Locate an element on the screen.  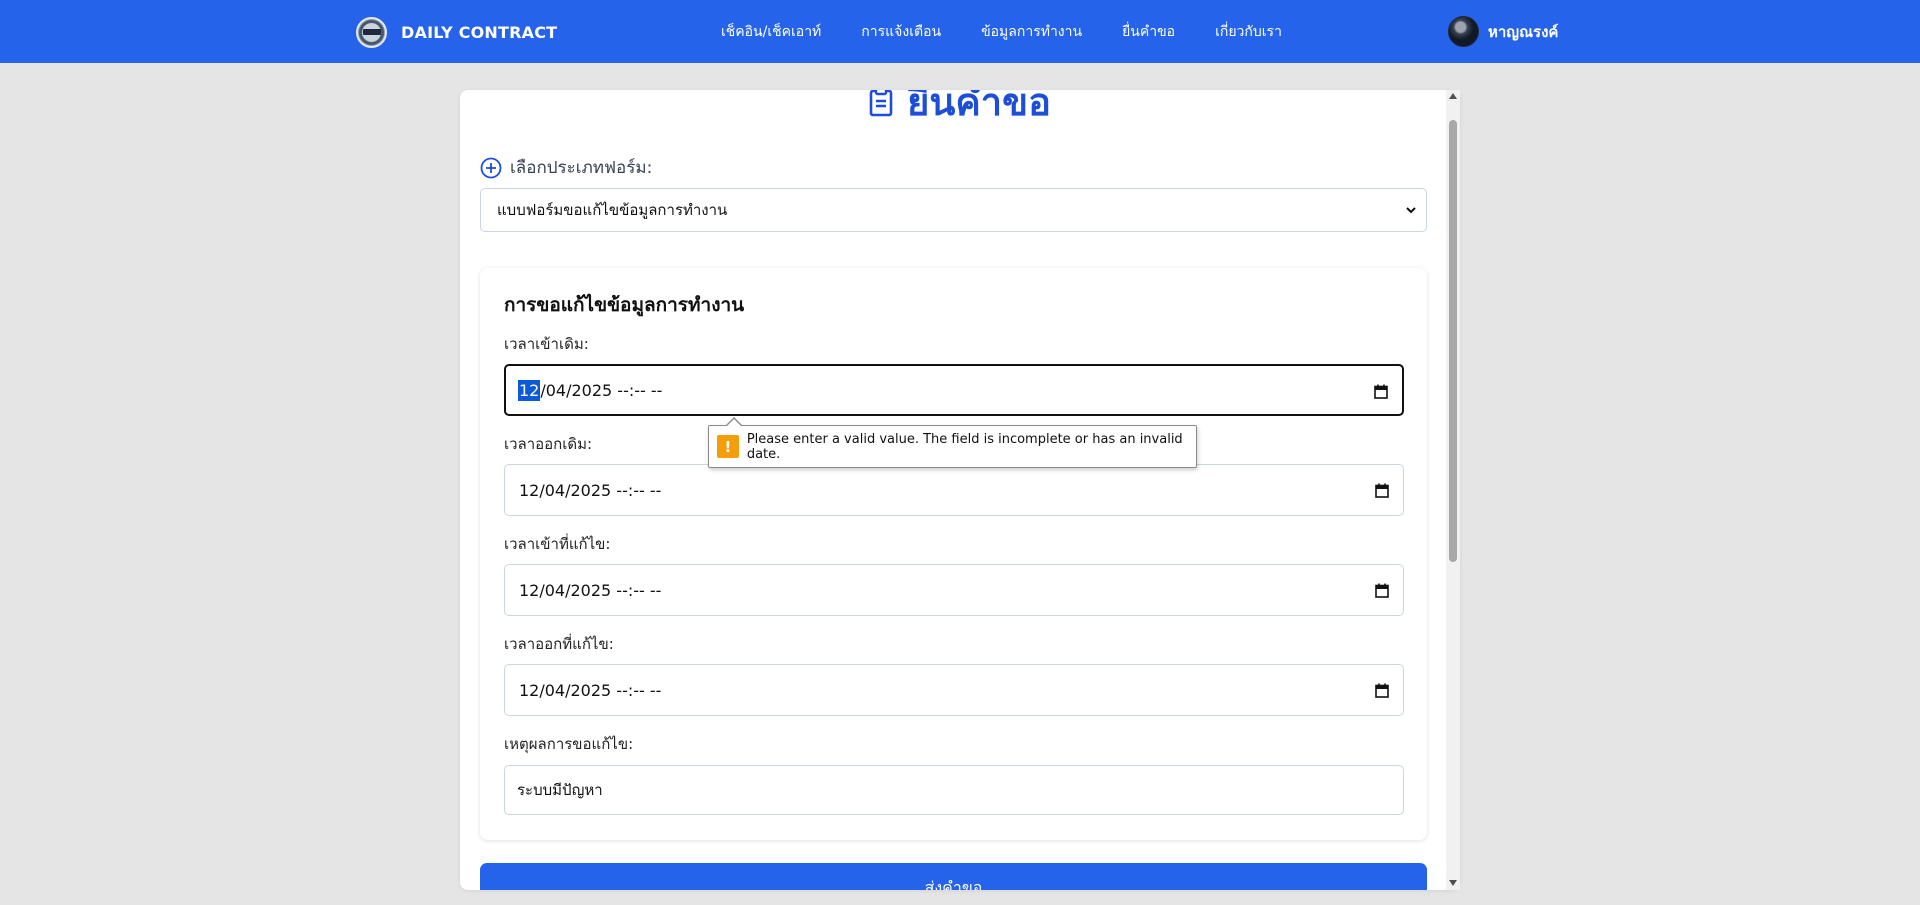
brand-logo-icon is located at coordinates (371, 32).